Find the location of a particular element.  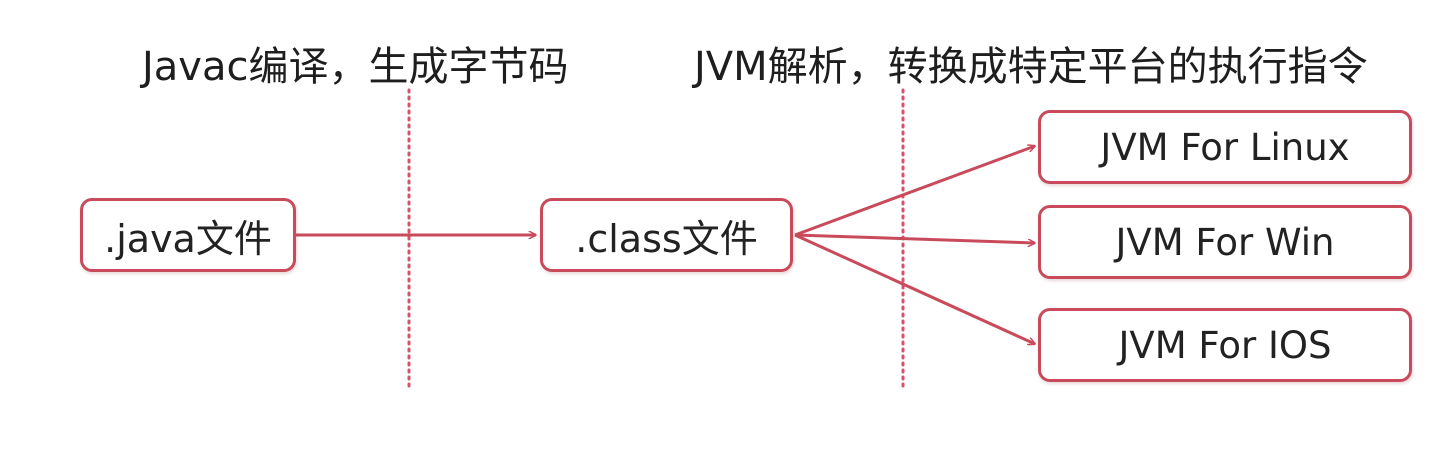

jvm-linux-label: JVM For Linux is located at coordinates (1225, 147).